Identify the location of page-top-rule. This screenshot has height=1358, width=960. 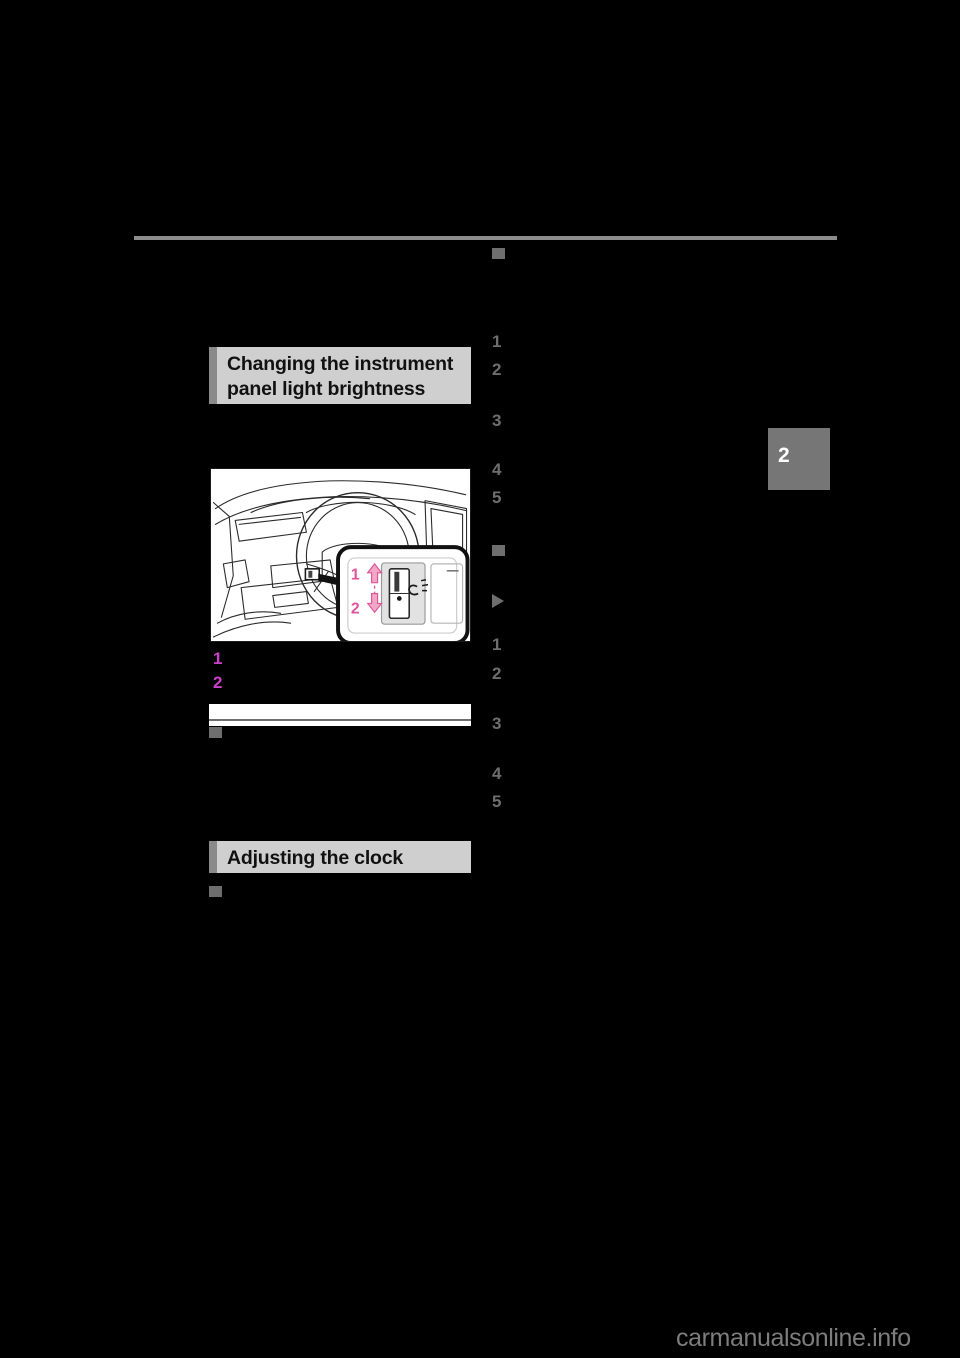
(485, 238).